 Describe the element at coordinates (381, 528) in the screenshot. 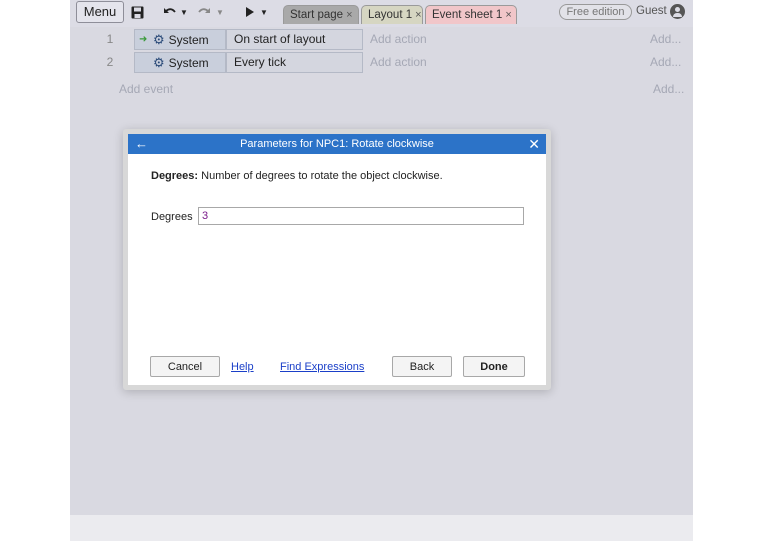

I see `bottom-strip` at that location.